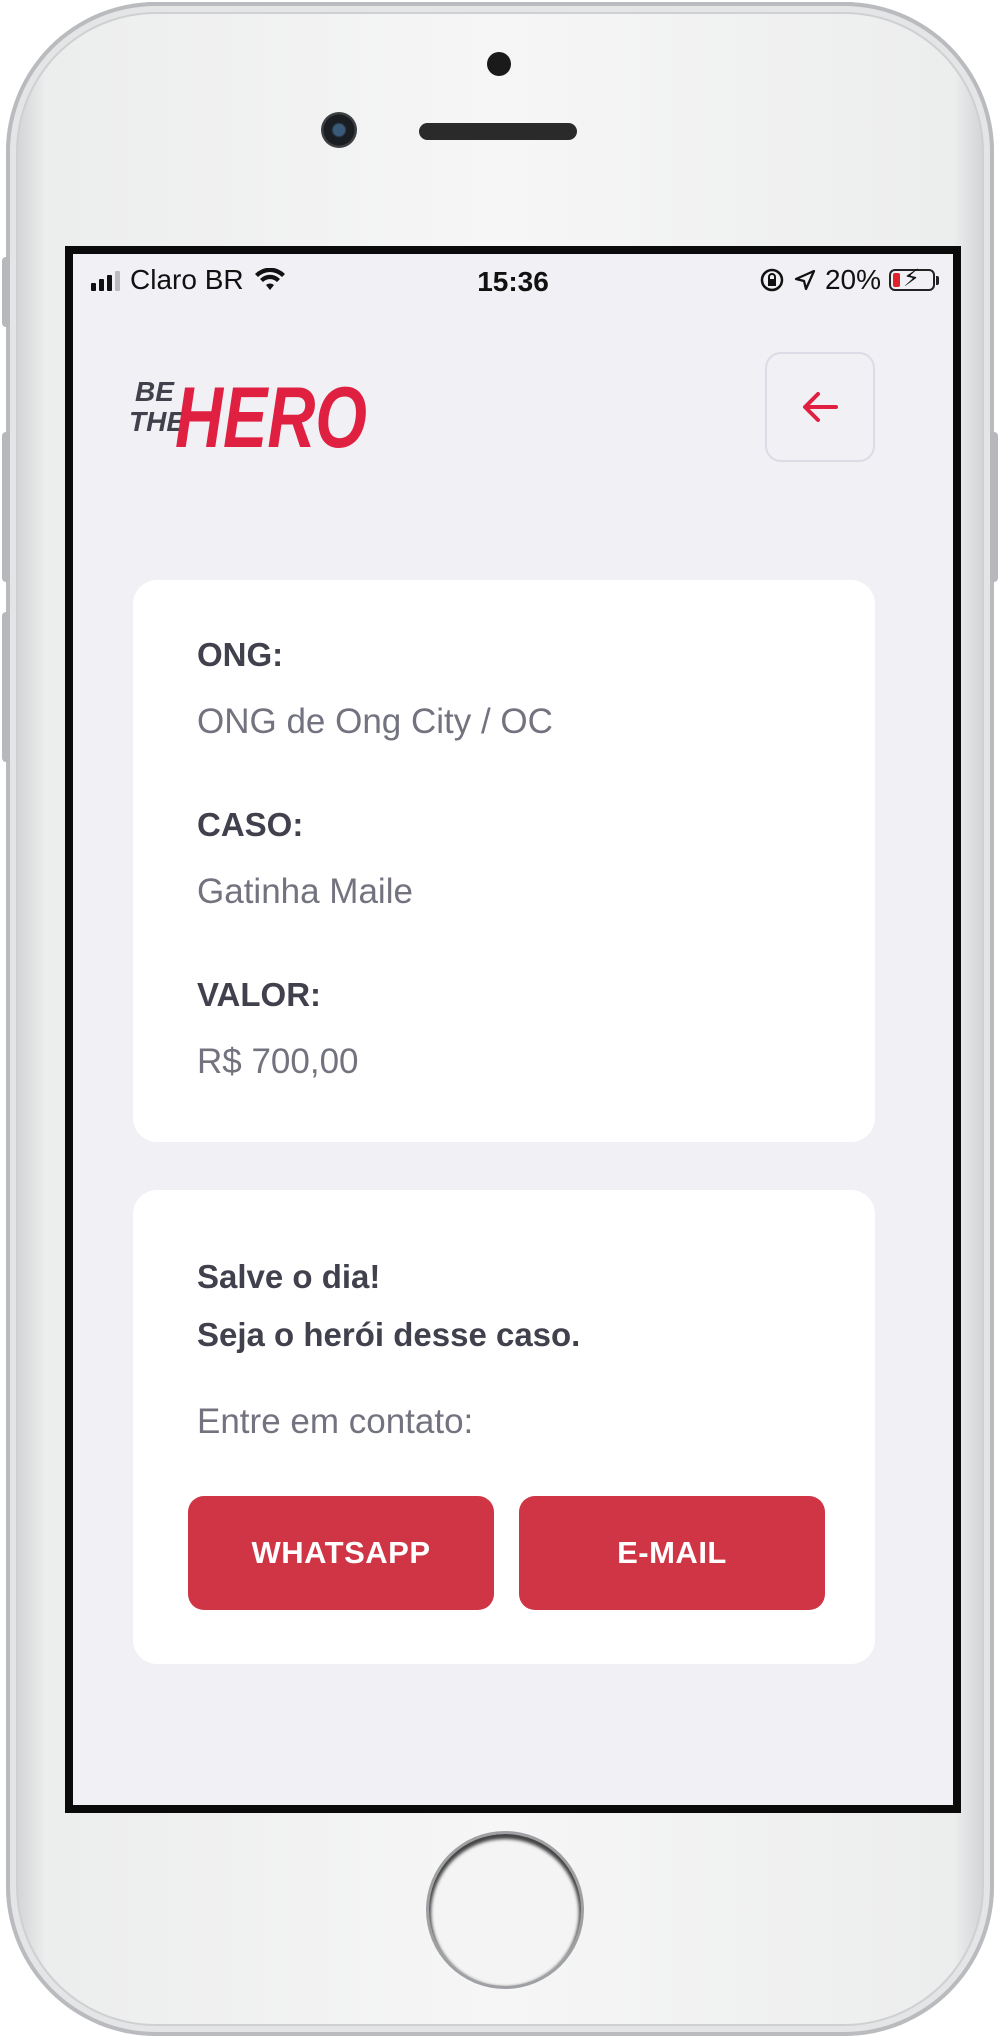 The height and width of the screenshot is (2039, 1000). What do you see at coordinates (289, 1276) in the screenshot?
I see `contact-title-line1: Salve o dia!` at bounding box center [289, 1276].